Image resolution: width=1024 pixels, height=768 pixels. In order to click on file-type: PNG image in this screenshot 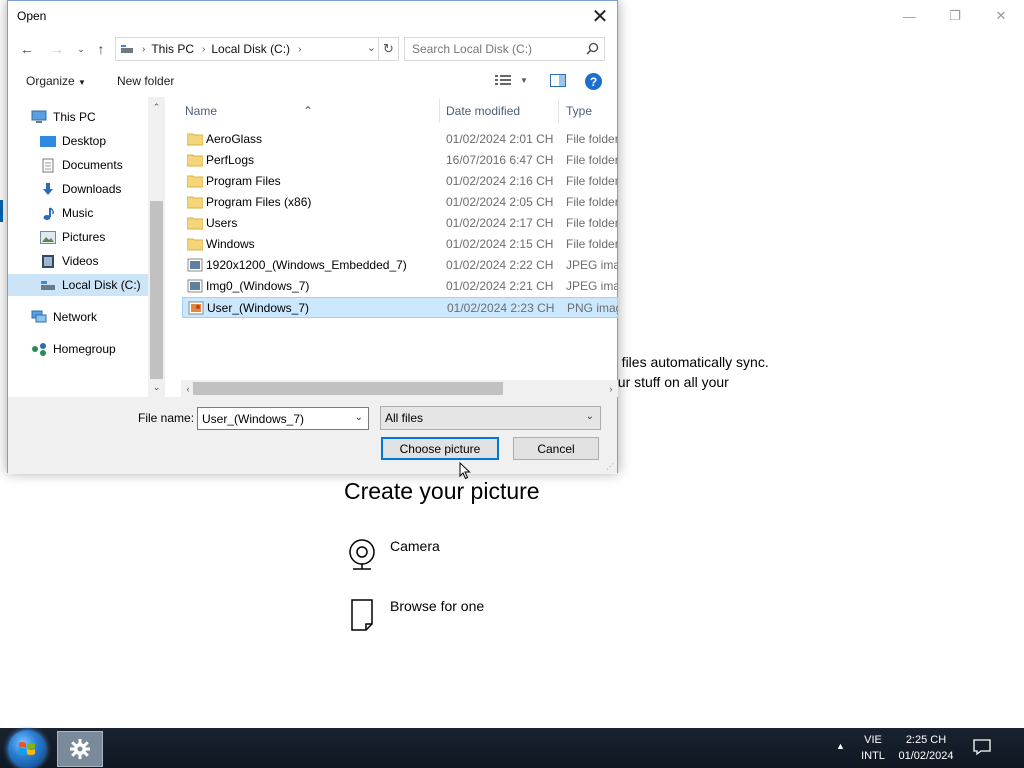, I will do `click(592, 308)`.